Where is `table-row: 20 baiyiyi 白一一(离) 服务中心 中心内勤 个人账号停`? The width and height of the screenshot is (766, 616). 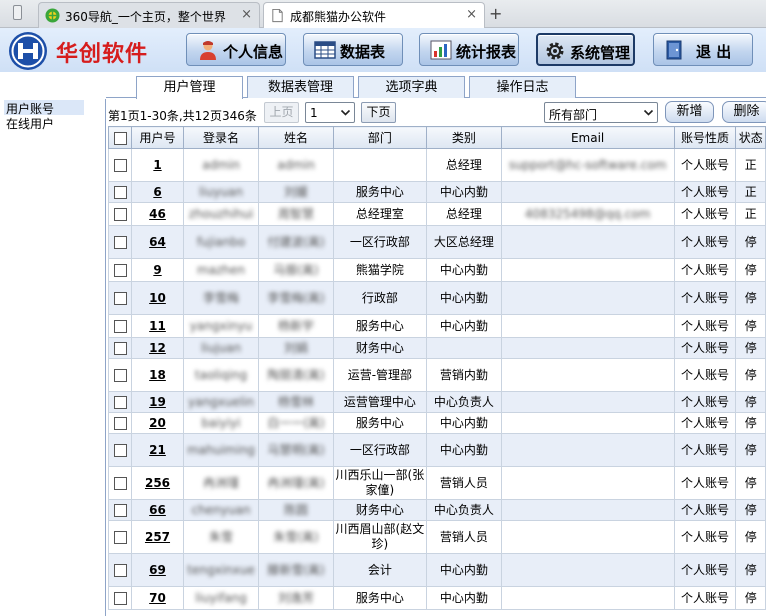
table-row: 20 baiyiyi 白一一(离) 服务中心 中心内勤 个人账号停 is located at coordinates (436, 423).